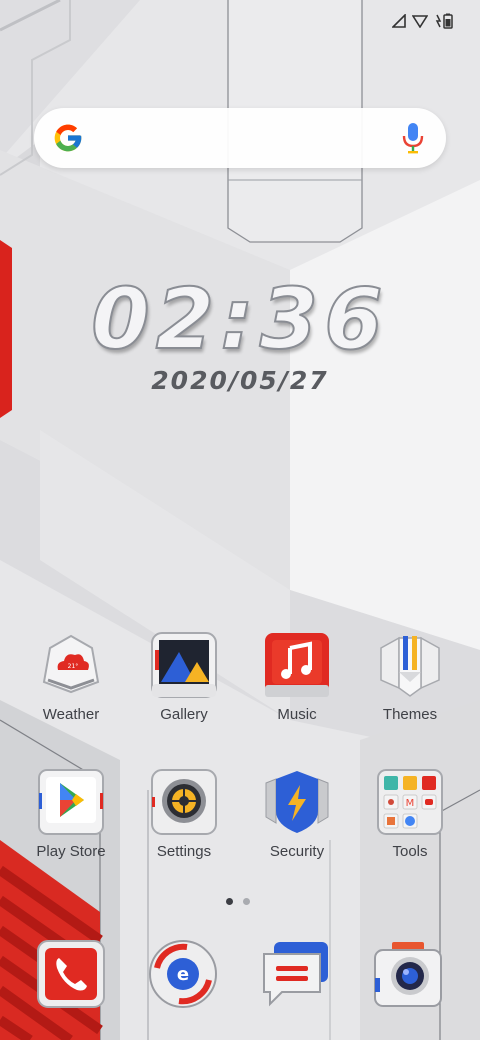 The height and width of the screenshot is (1040, 480). I want to click on security-icon, so click(297, 802).